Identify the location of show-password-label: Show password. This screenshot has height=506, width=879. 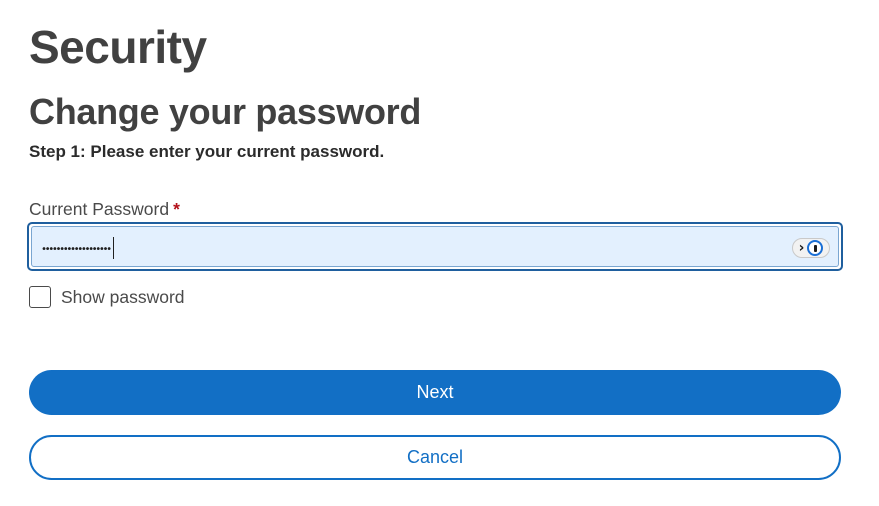
(123, 297).